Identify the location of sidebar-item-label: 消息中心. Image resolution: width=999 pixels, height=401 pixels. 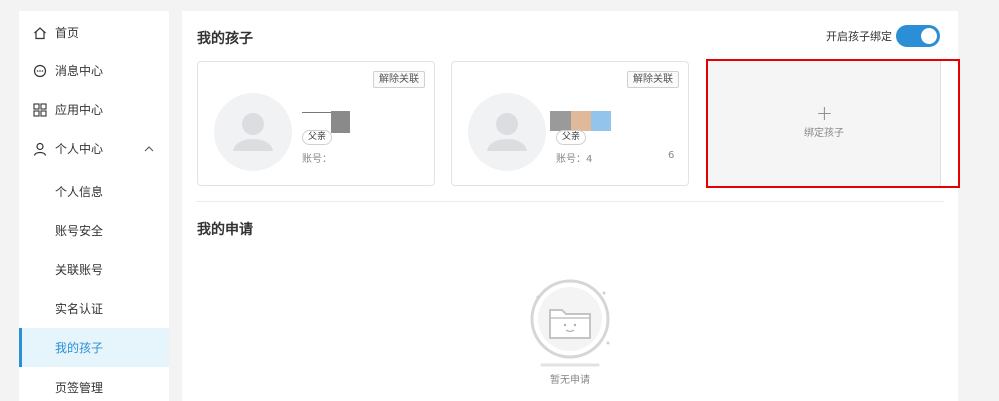
(79, 71).